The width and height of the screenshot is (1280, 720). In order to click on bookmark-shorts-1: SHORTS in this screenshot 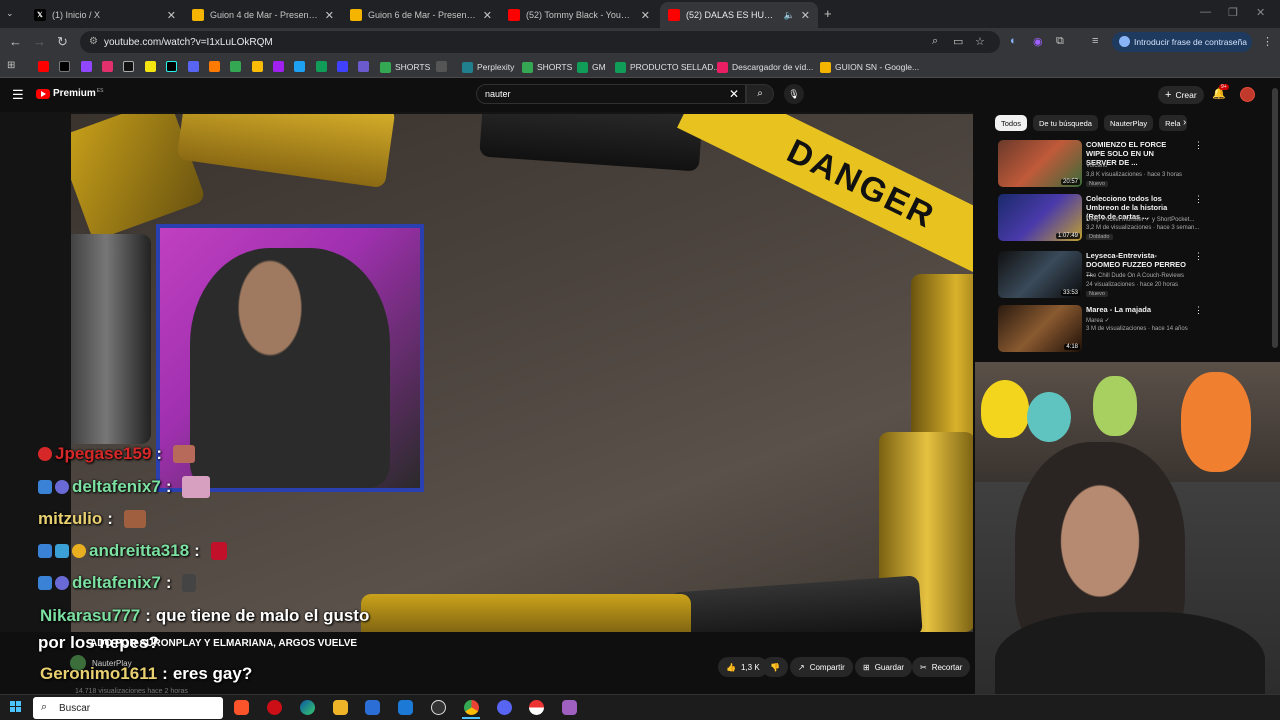, I will do `click(405, 67)`.